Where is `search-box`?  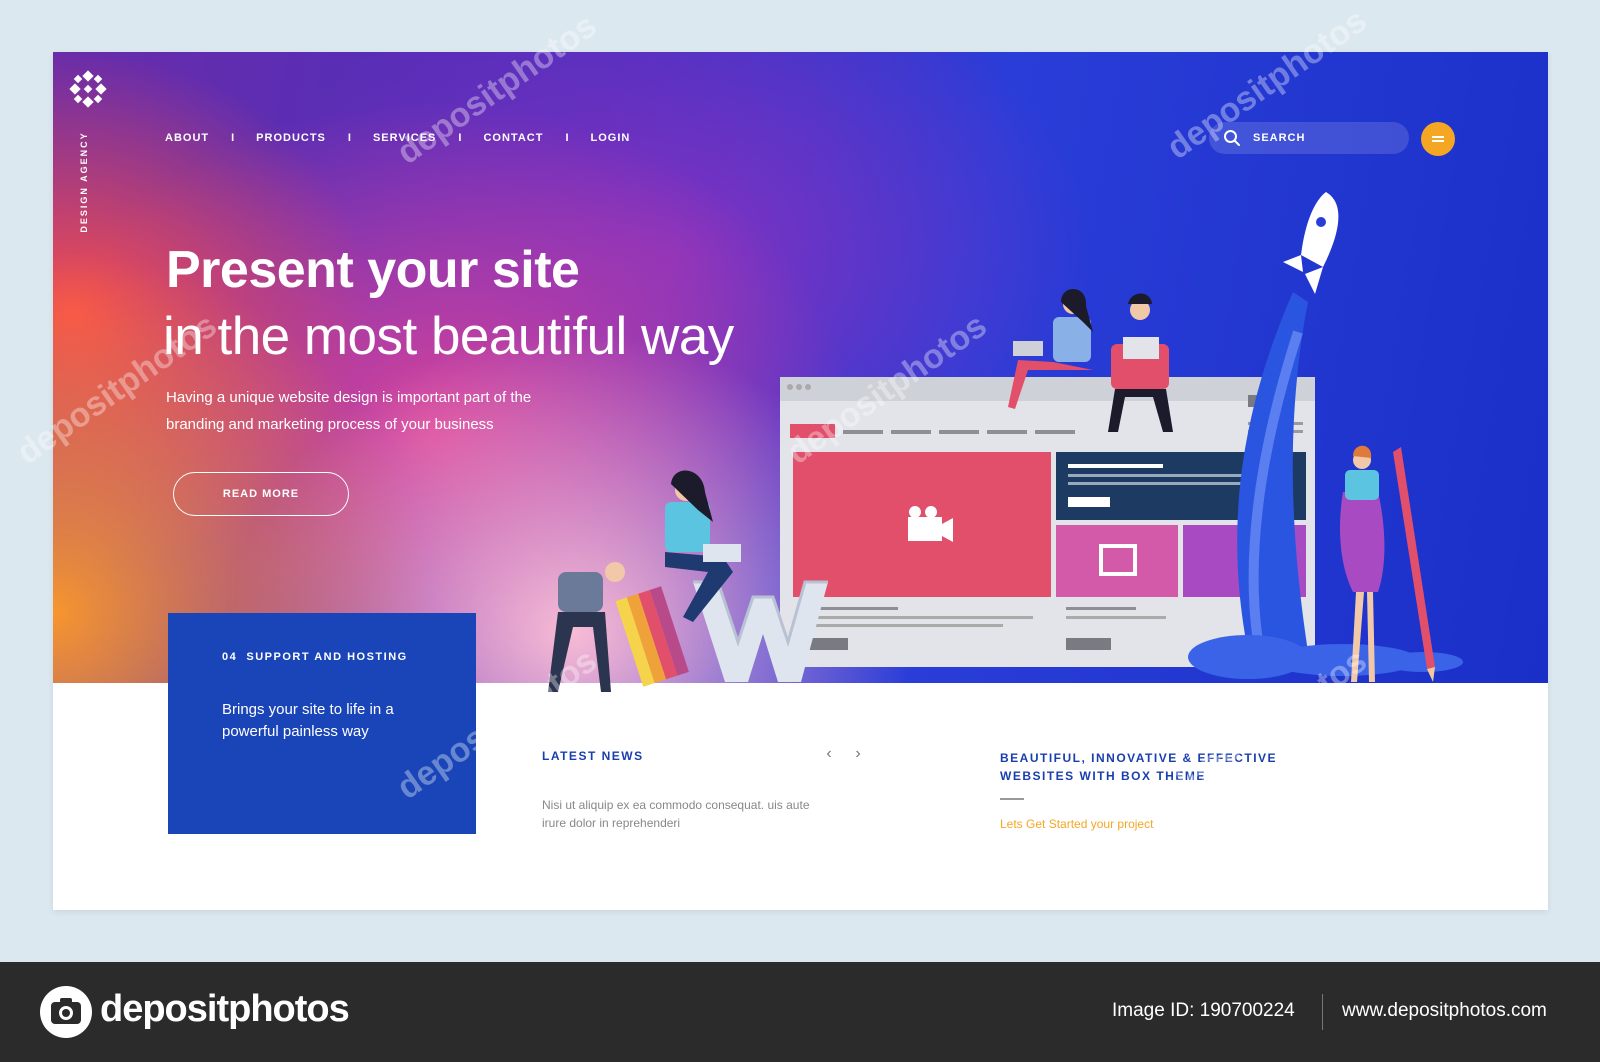 search-box is located at coordinates (1309, 138).